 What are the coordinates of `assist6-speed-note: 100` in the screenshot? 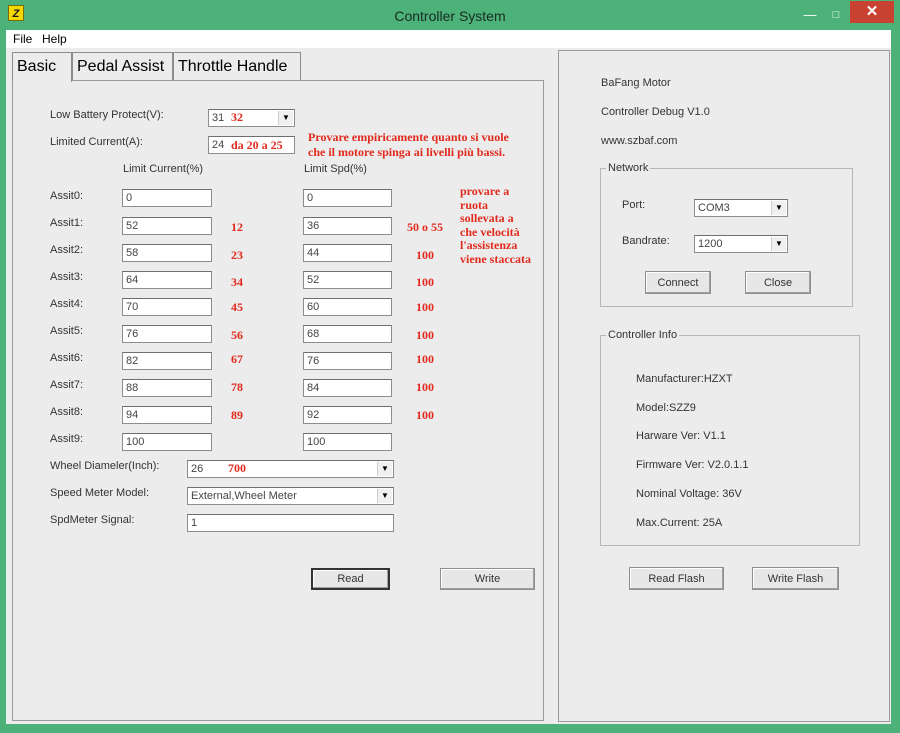 It's located at (425, 359).